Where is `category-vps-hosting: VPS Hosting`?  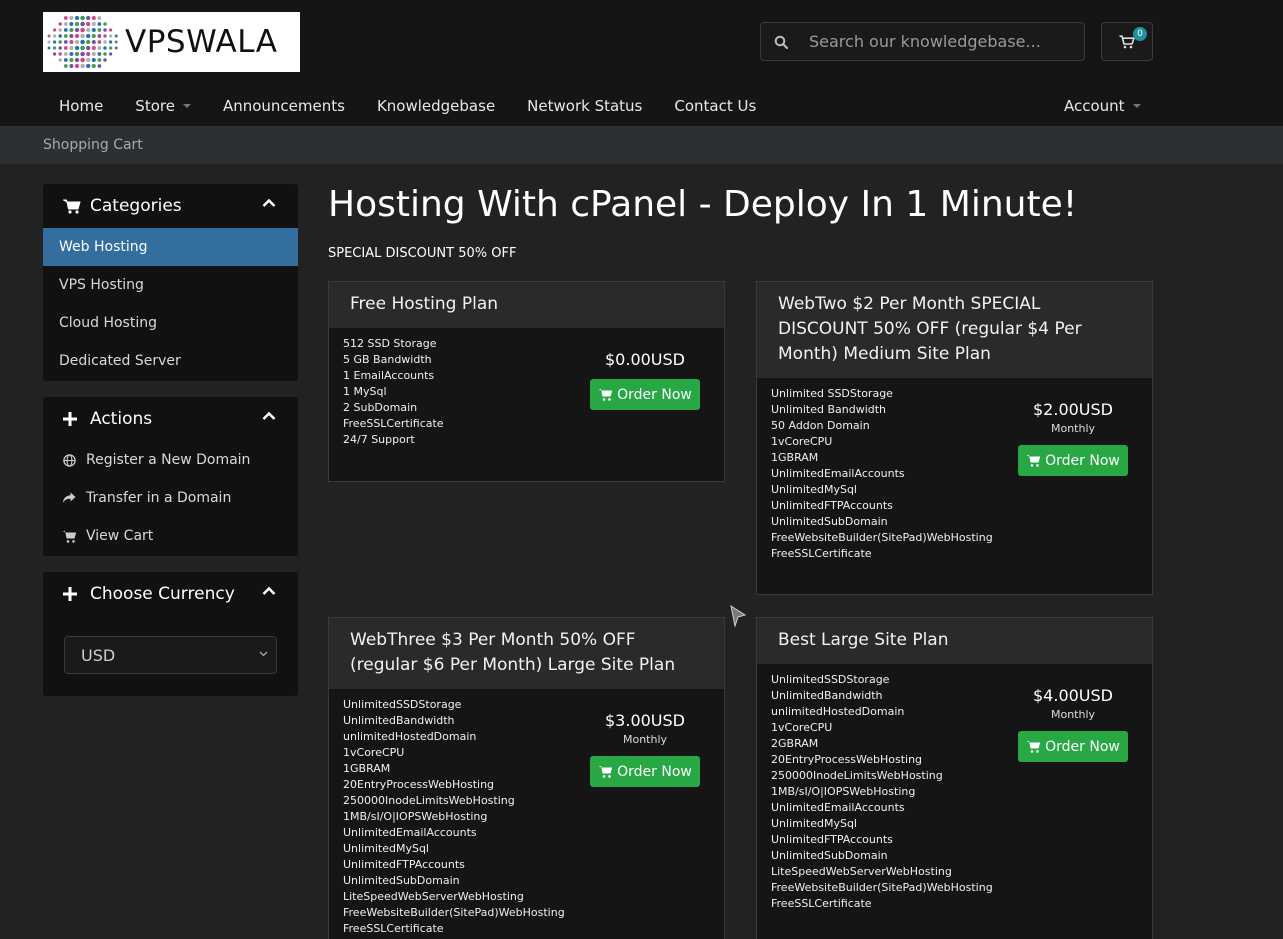
category-vps-hosting: VPS Hosting is located at coordinates (170, 285).